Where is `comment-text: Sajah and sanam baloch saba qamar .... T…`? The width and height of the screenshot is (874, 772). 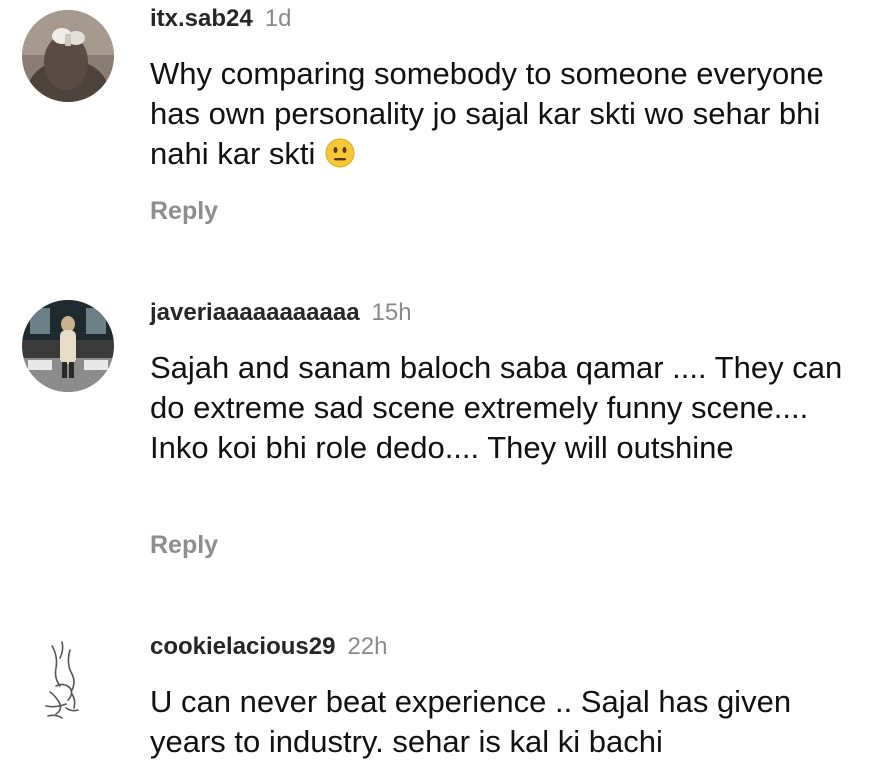
comment-text: Sajah and sanam baloch saba qamar .... T… is located at coordinates (496, 407).